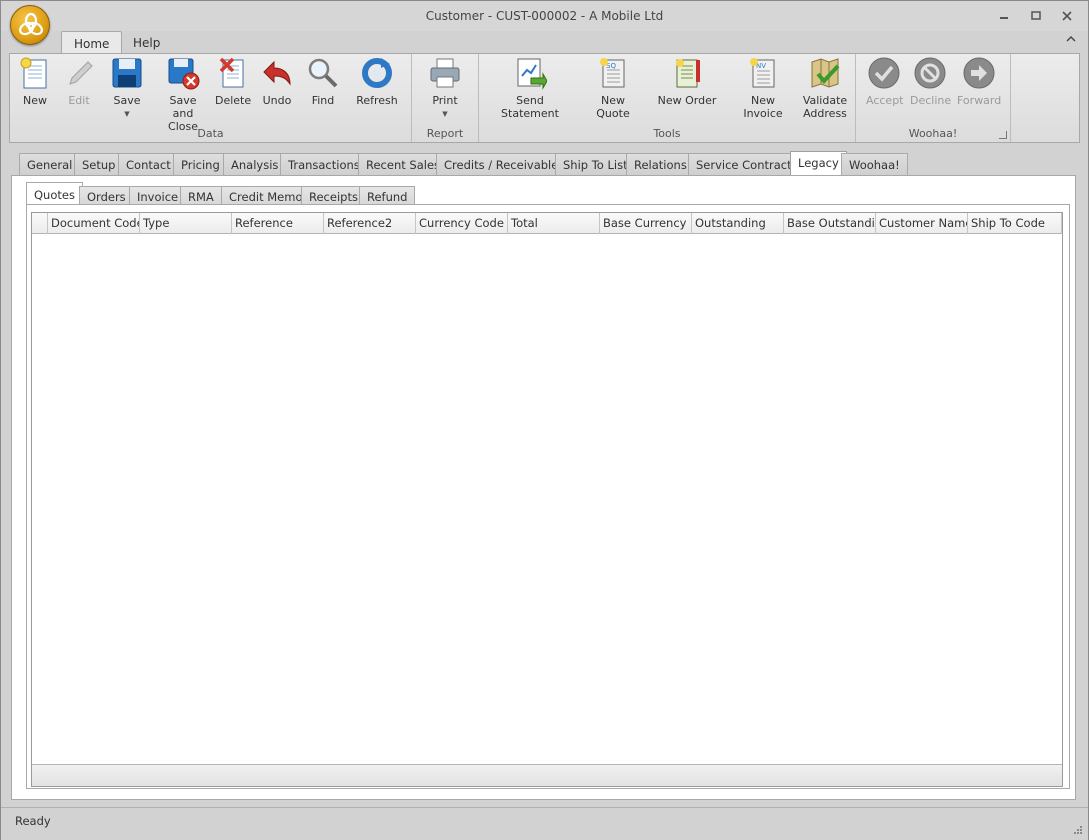 This screenshot has height=840, width=1089. Describe the element at coordinates (370, 223) in the screenshot. I see `column-header: Reference2` at that location.